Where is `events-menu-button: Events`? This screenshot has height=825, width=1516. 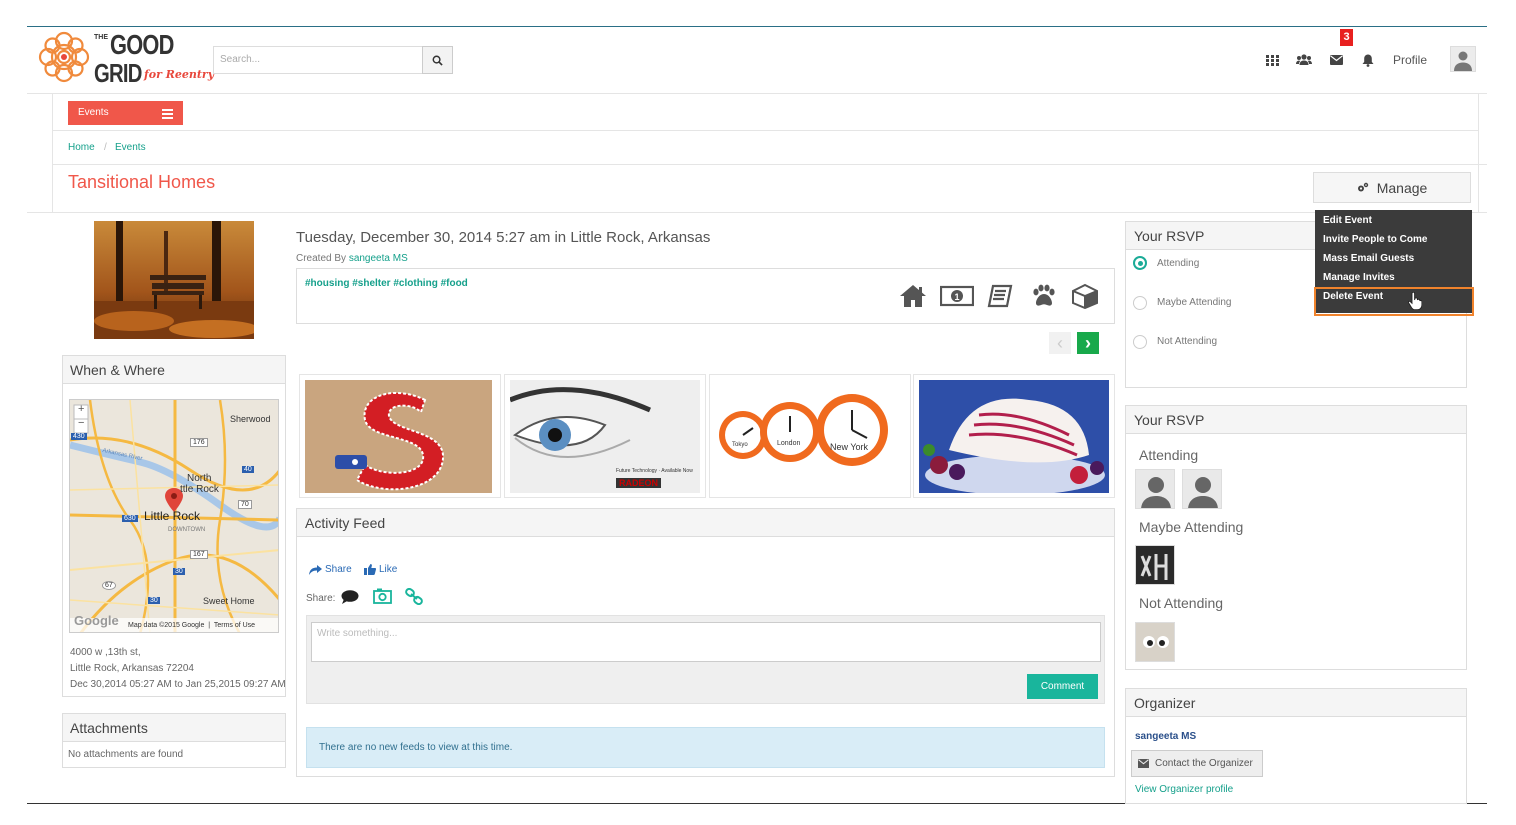 events-menu-button: Events is located at coordinates (125, 113).